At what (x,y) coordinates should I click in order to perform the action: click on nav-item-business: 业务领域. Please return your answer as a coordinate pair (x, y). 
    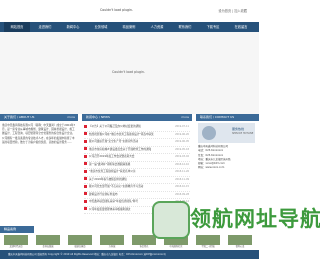
    Looking at the image, I should click on (101, 27).